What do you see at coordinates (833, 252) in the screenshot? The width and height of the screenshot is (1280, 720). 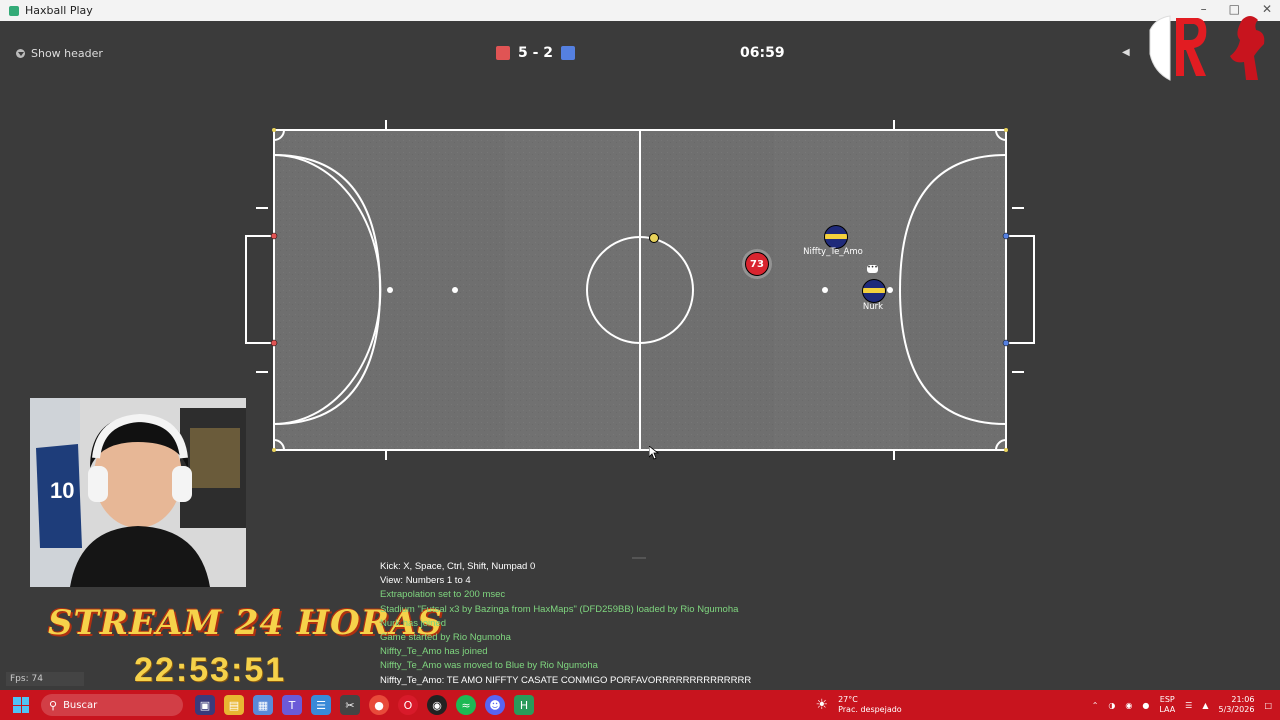 I see `player-name-niffty: Niffty_Te_Amo` at bounding box center [833, 252].